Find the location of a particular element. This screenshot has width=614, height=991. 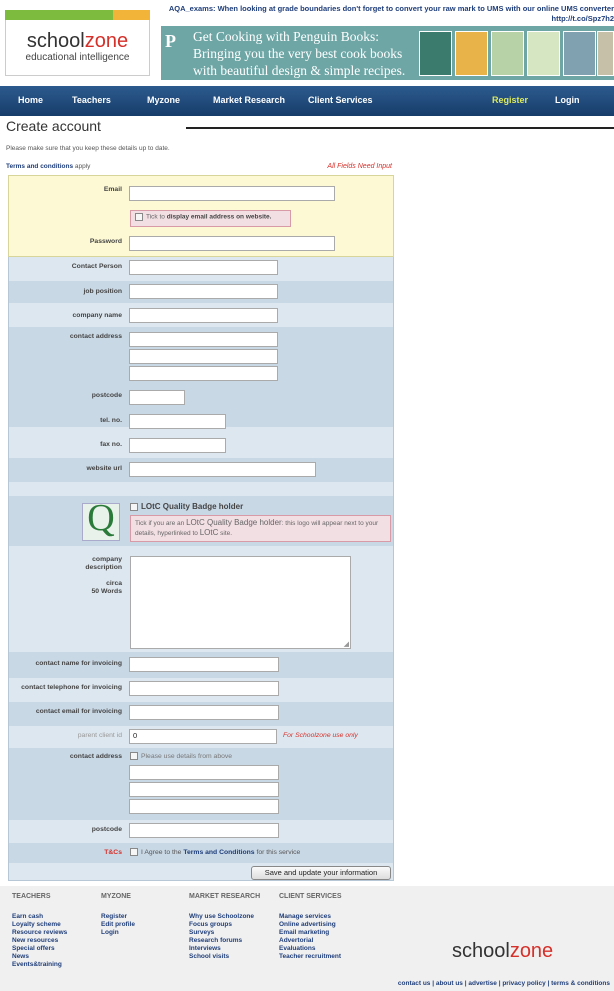

parent-id-label: parent client id is located at coordinates (99, 735).